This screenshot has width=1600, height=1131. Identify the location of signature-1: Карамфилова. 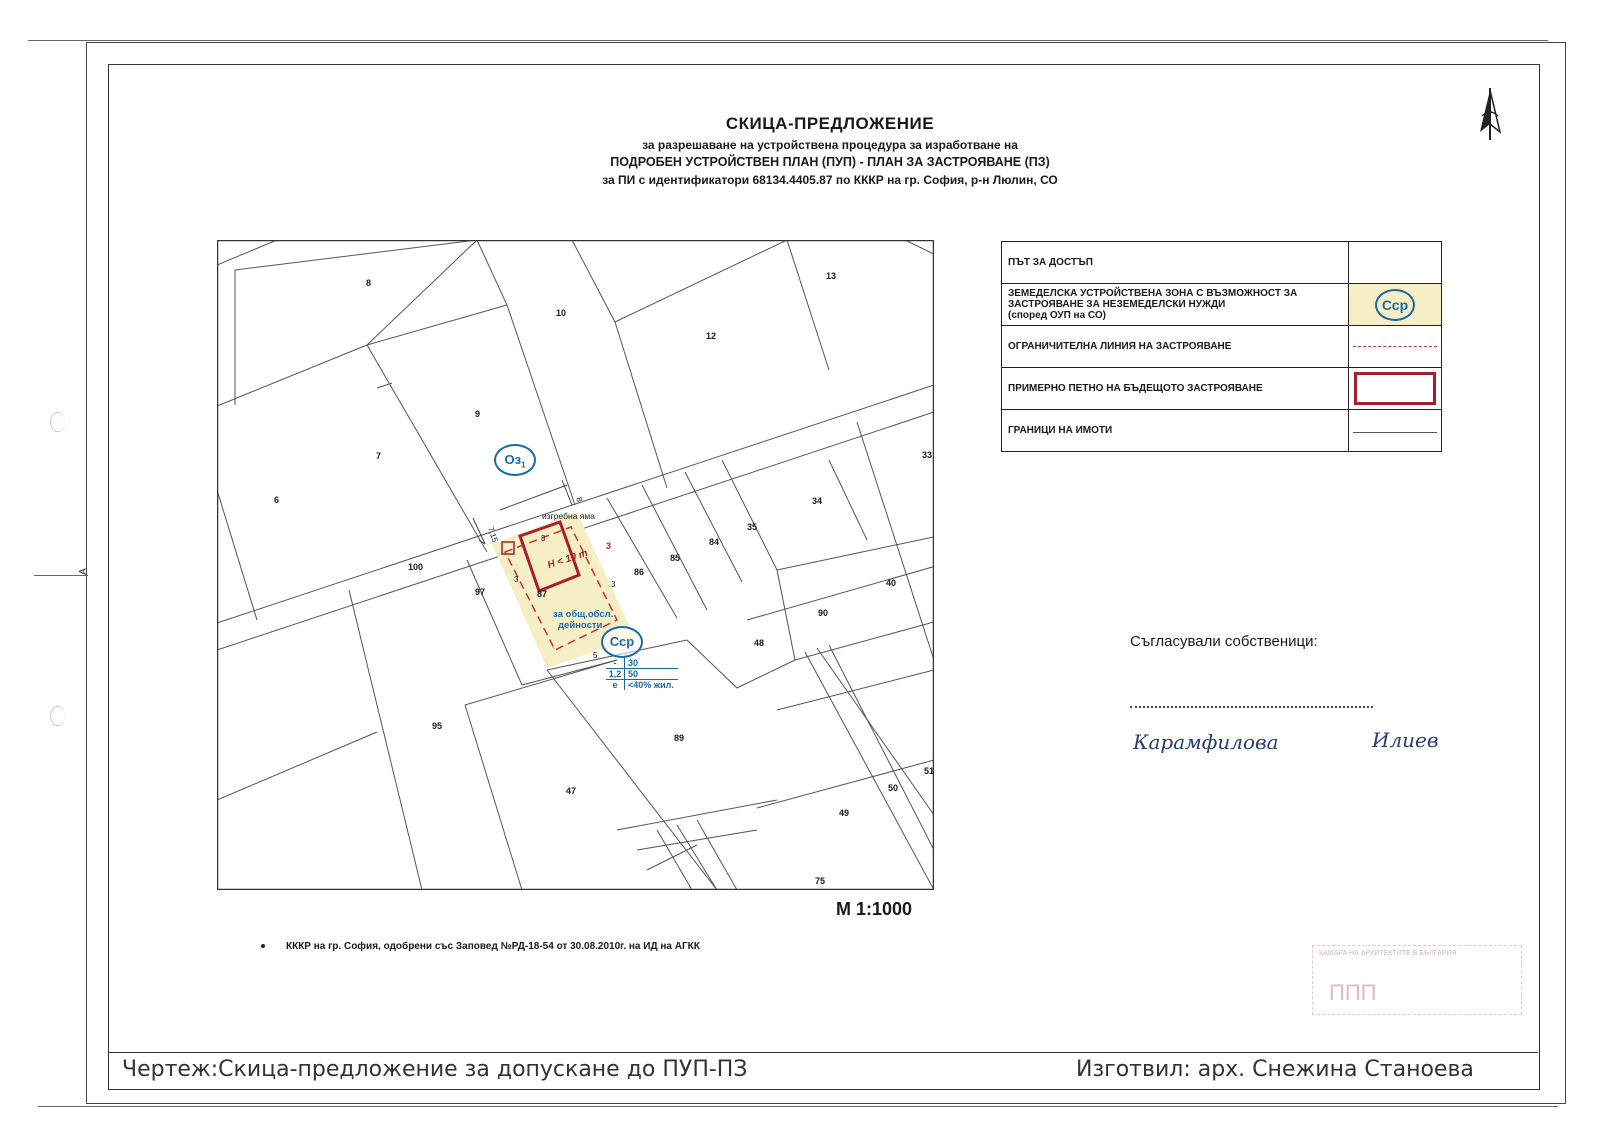
(1206, 742).